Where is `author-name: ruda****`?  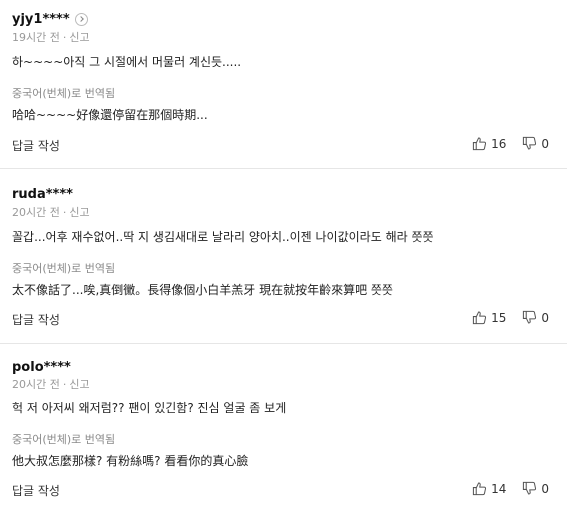
author-name: ruda**** is located at coordinates (42, 194).